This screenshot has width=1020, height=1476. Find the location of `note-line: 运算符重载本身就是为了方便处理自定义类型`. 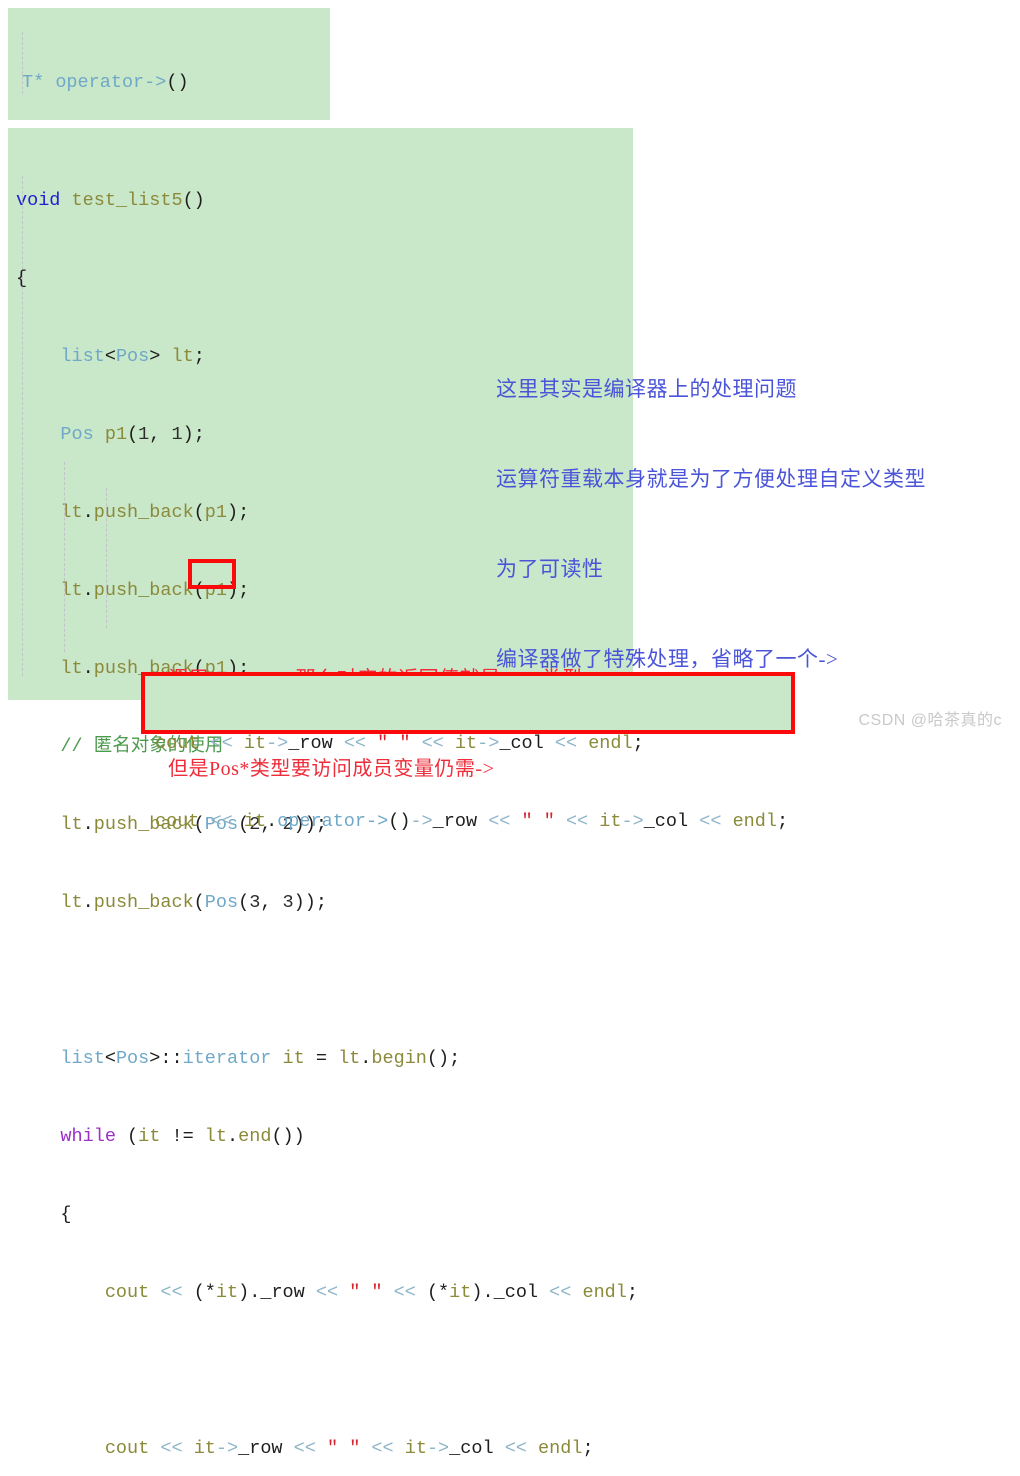

note-line: 运算符重载本身就是为了方便处理自定义类型 is located at coordinates (711, 479).